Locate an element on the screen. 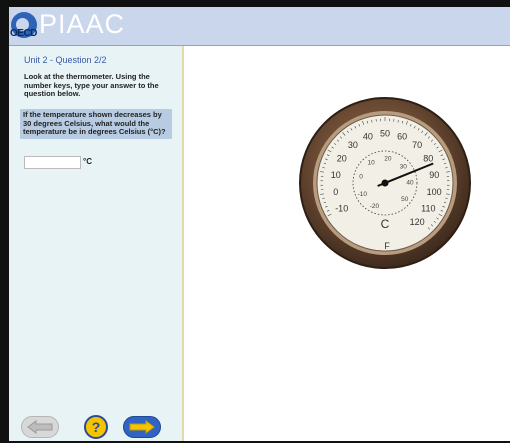 This screenshot has height=443, width=510. arrow-left-icon is located at coordinates (40, 427).